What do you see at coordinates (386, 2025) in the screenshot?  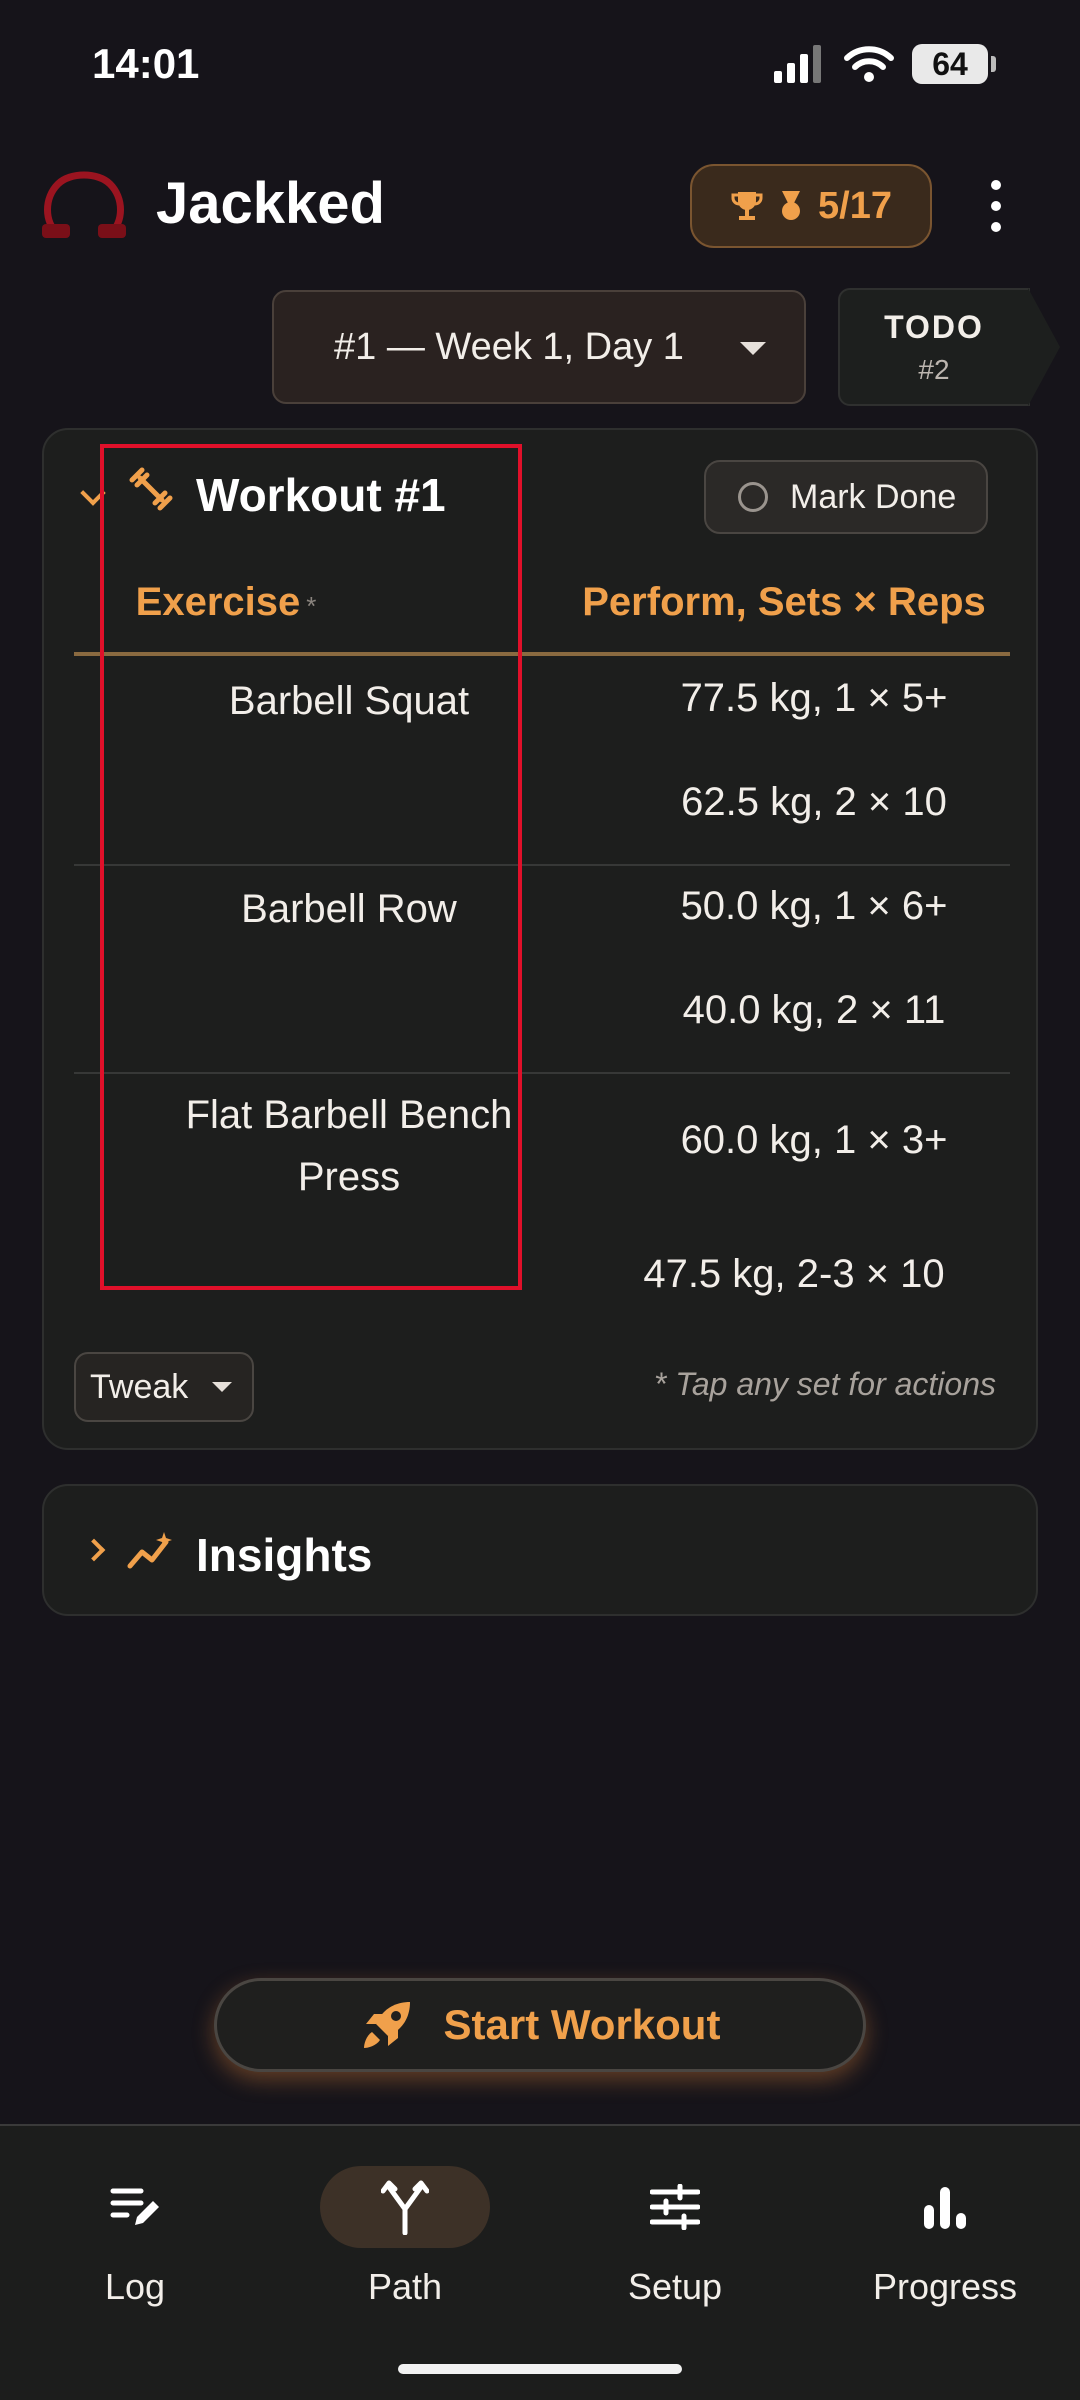 I see `rocket-icon` at bounding box center [386, 2025].